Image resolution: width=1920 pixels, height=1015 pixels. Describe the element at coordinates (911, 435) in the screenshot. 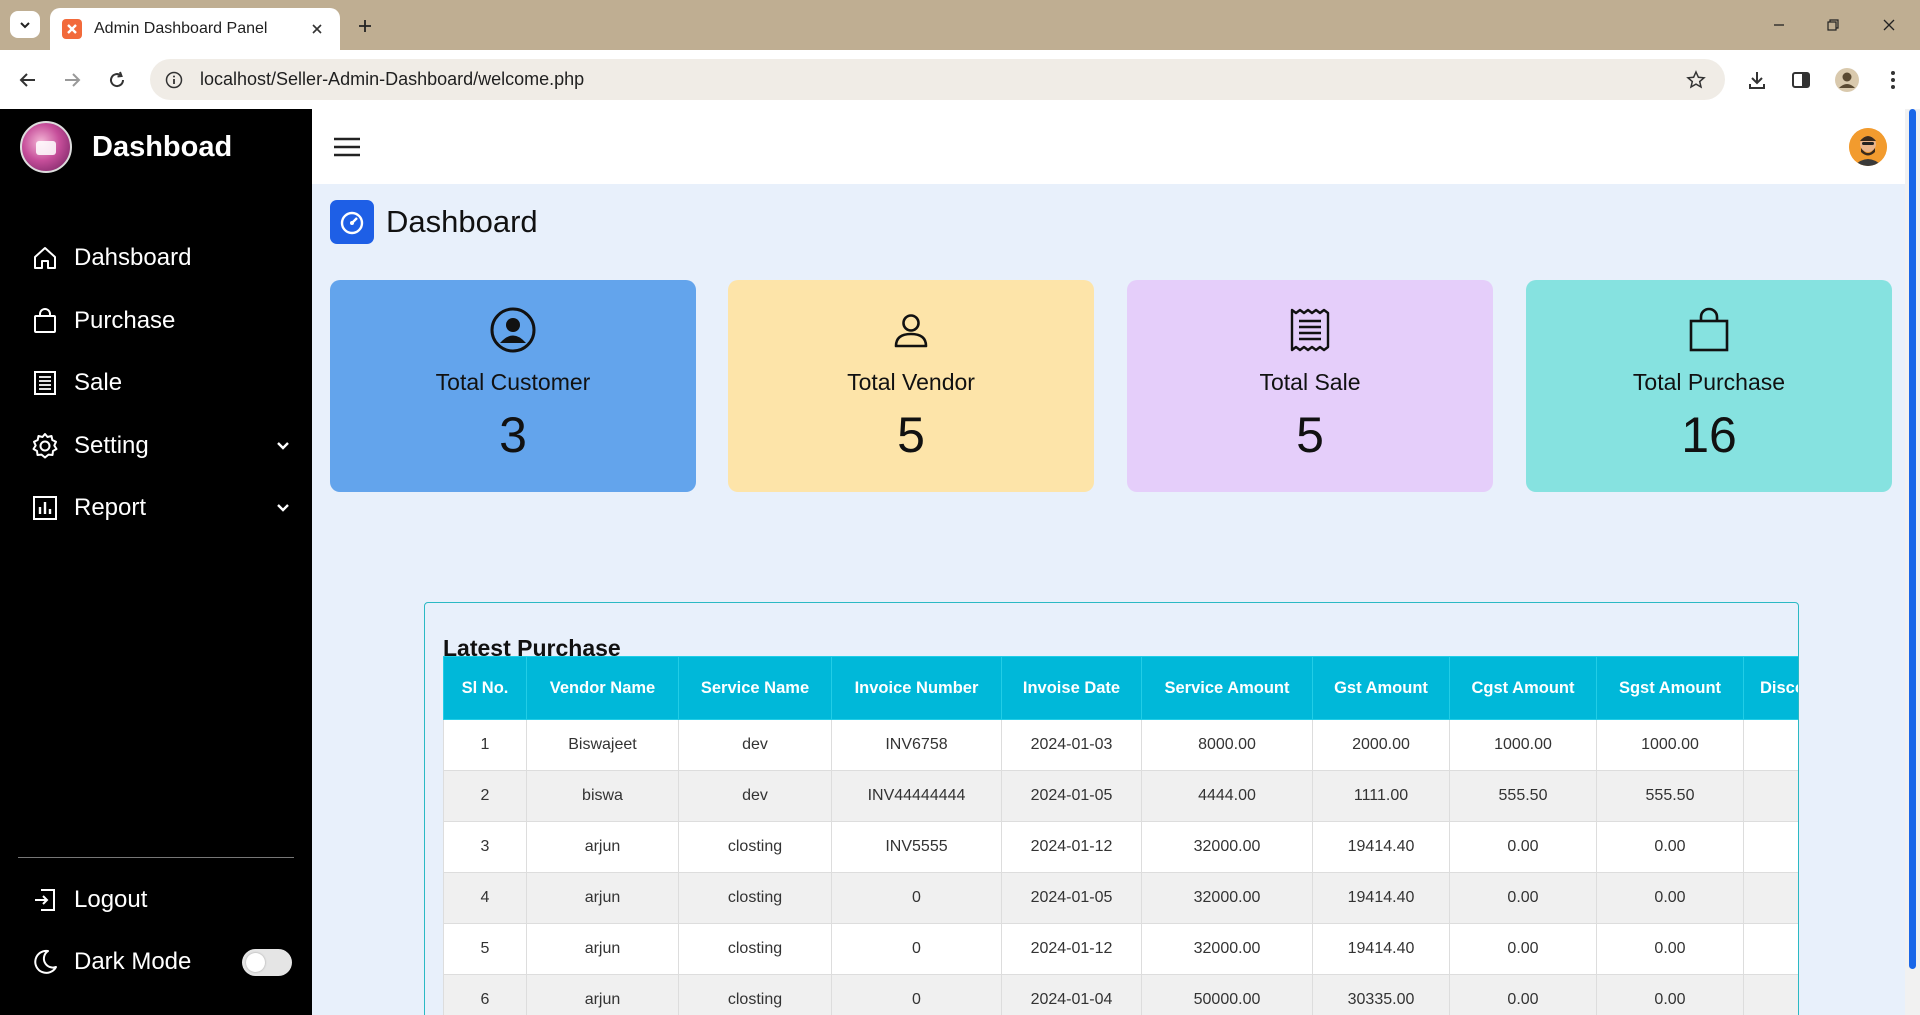

I see `stat-card-value: 5` at that location.